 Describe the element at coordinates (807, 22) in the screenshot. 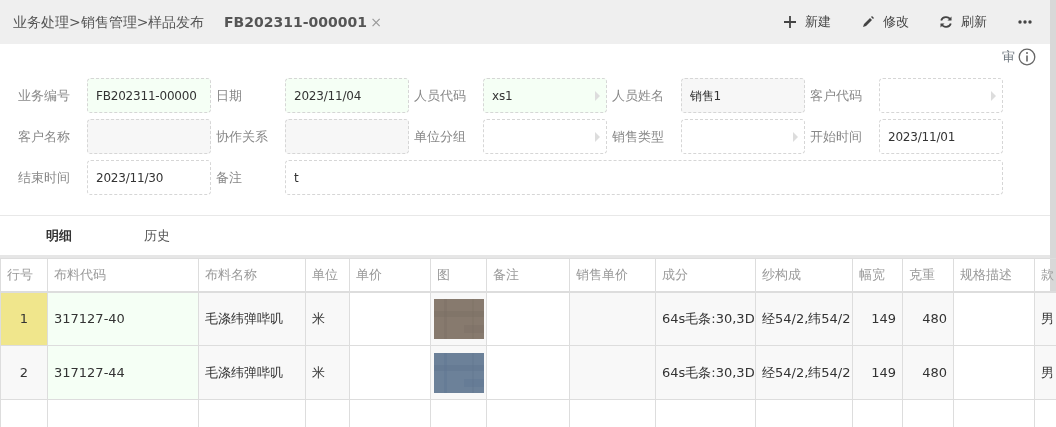

I see `new-button: 新建` at that location.